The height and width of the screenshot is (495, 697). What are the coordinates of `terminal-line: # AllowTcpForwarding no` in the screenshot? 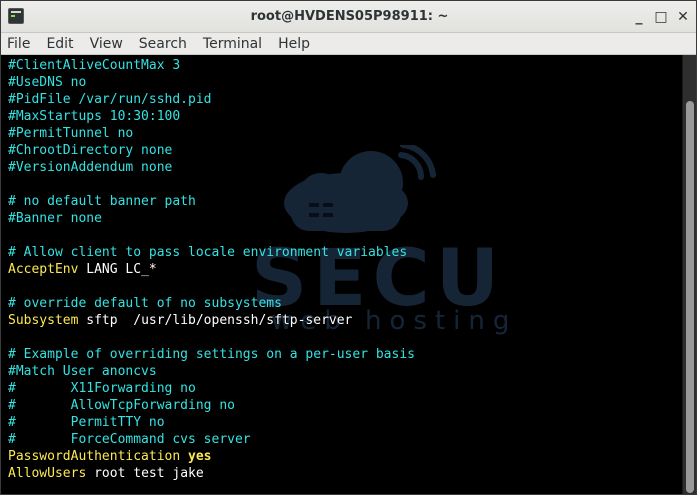 It's located at (211, 405).